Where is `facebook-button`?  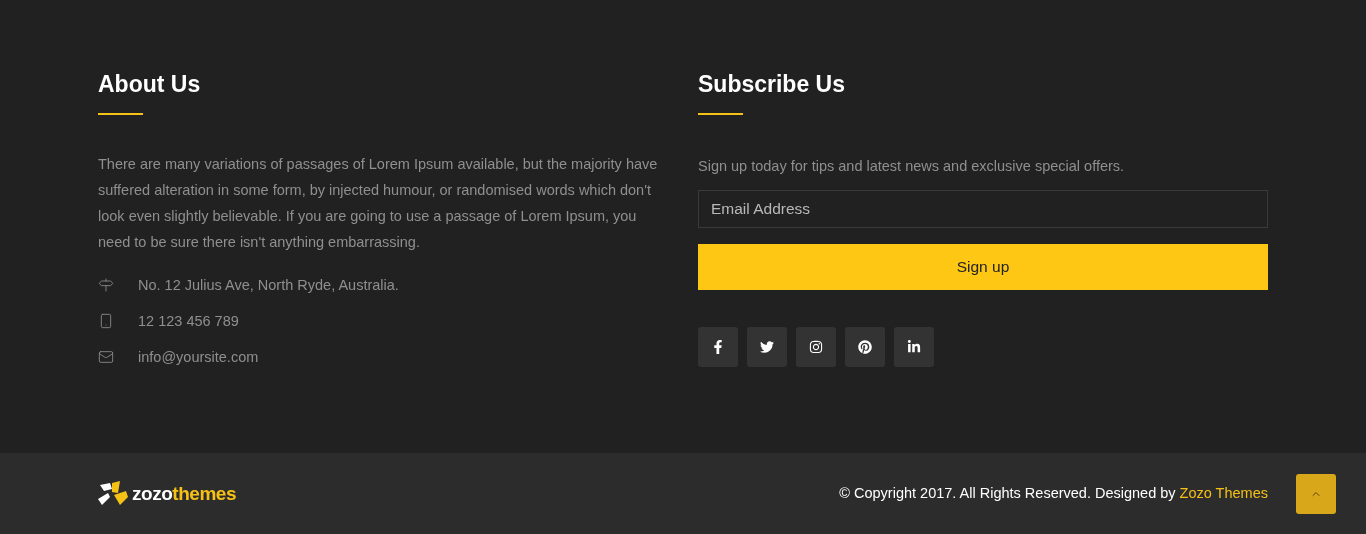 facebook-button is located at coordinates (718, 346).